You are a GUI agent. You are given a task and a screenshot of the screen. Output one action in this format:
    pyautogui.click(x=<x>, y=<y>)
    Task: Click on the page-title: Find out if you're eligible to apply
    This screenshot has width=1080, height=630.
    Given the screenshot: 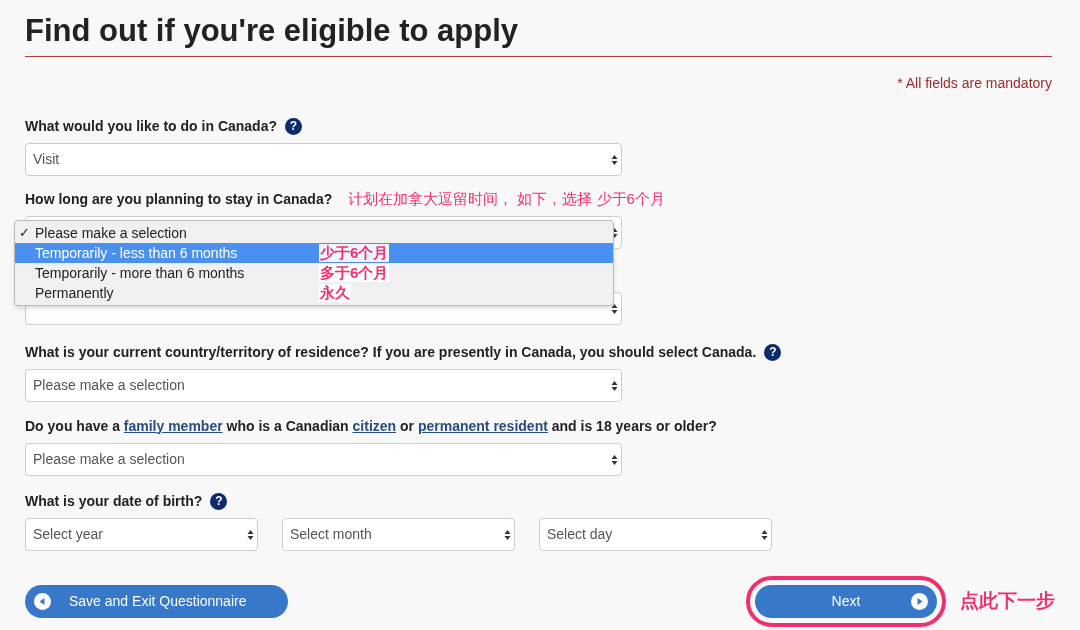 What is the action you would take?
    pyautogui.click(x=272, y=31)
    